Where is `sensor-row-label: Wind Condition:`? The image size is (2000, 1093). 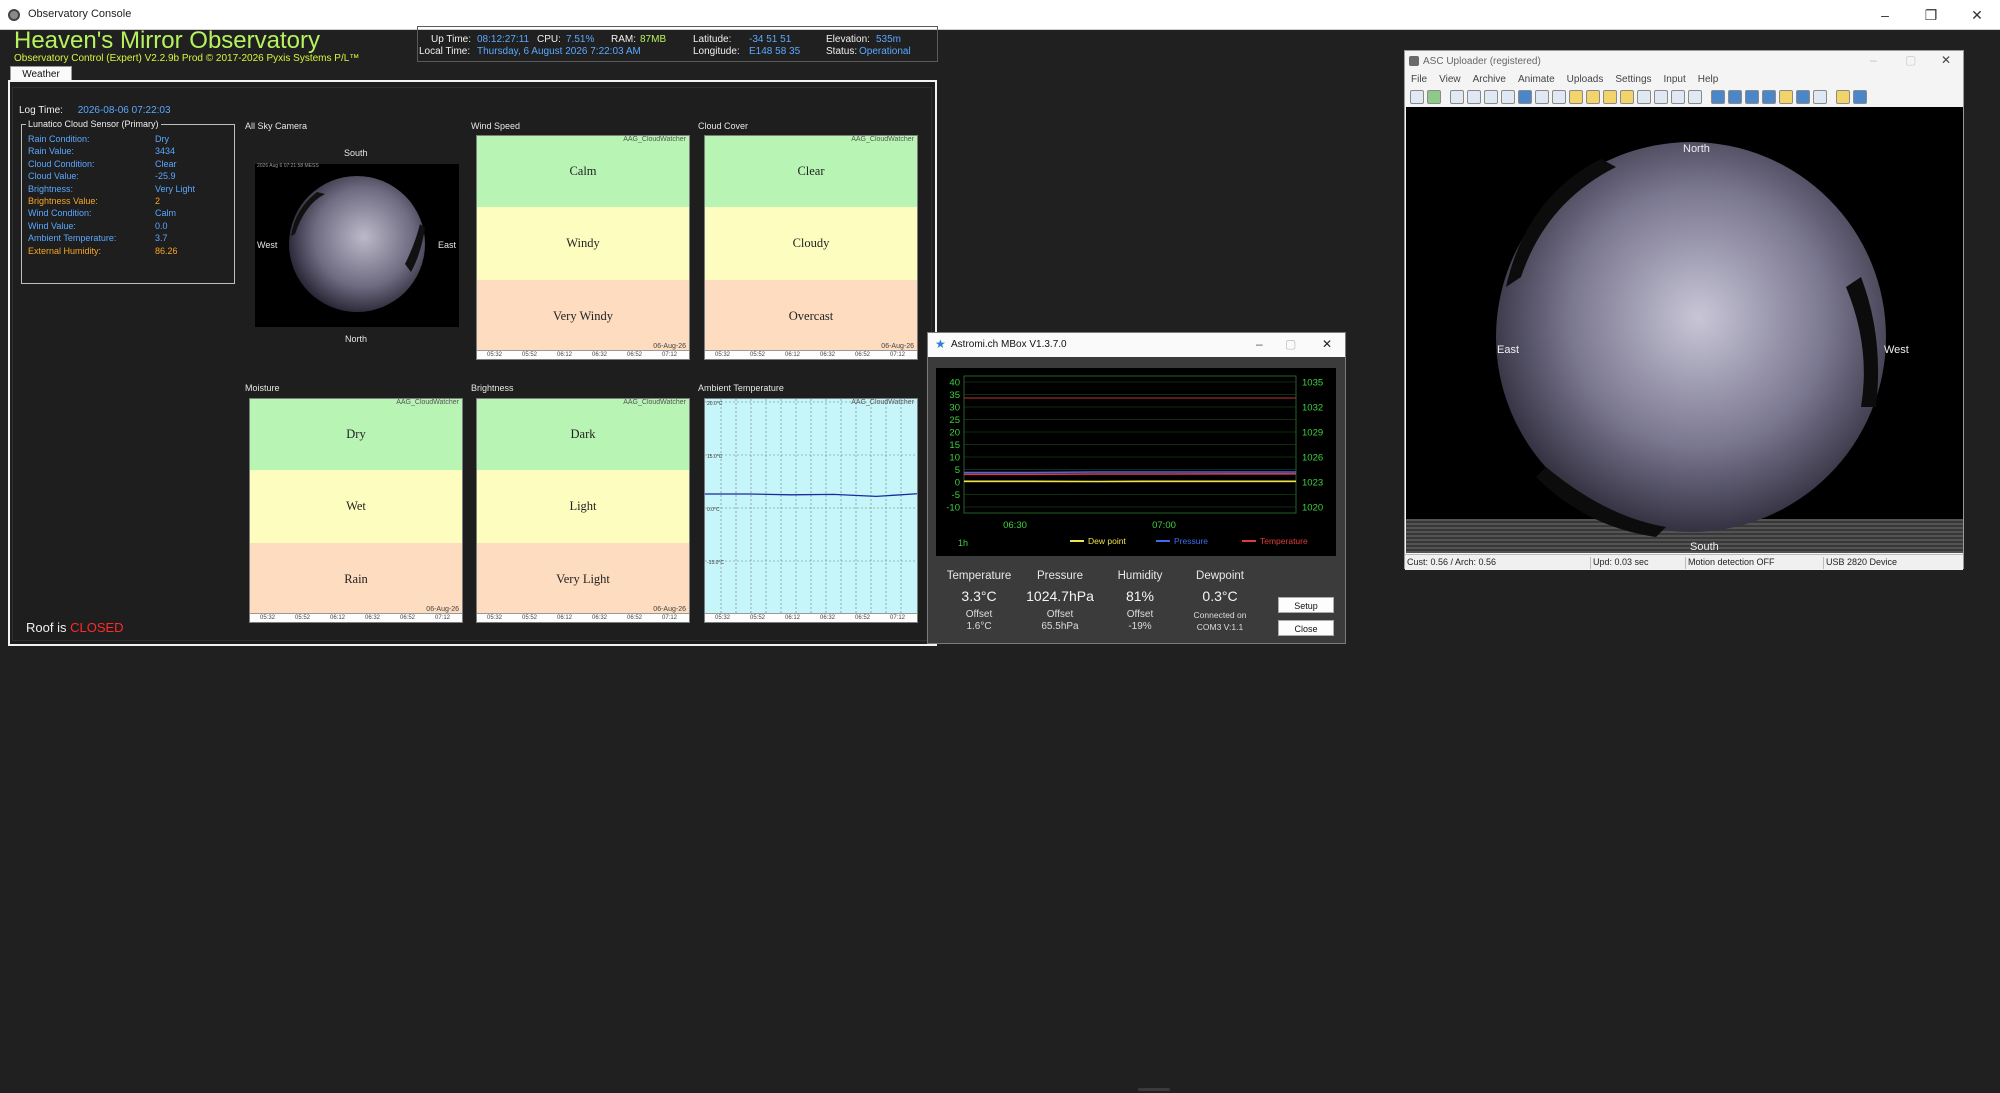 sensor-row-label: Wind Condition: is located at coordinates (60, 213).